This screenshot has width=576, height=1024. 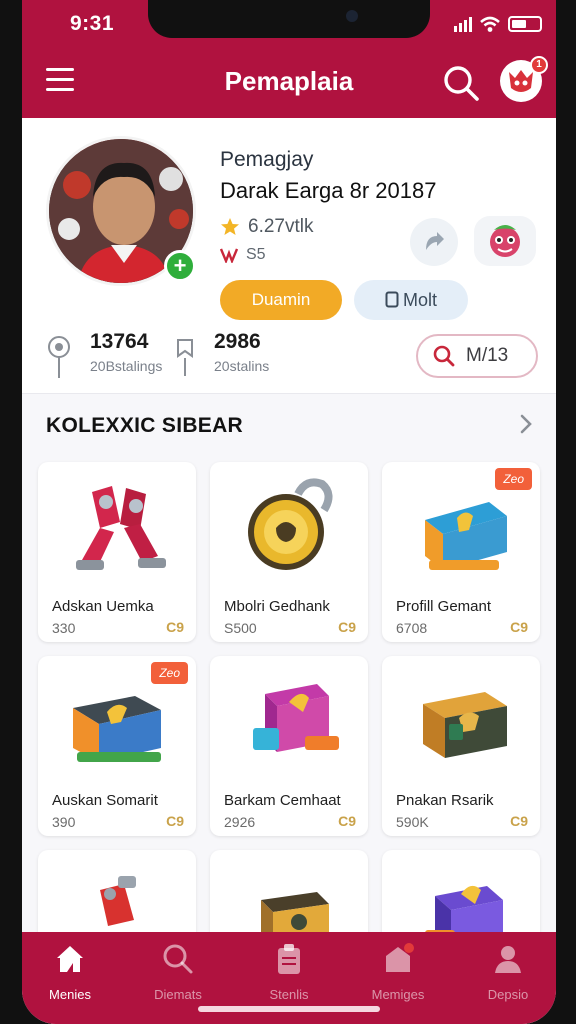 I want to click on filter-button: M/13, so click(x=477, y=356).